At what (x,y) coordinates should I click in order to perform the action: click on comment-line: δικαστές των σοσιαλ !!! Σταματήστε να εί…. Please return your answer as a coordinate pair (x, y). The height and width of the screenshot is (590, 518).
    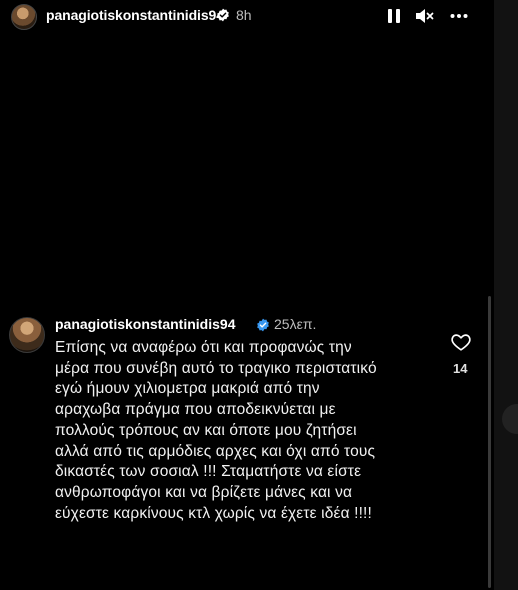
    Looking at the image, I should click on (208, 472).